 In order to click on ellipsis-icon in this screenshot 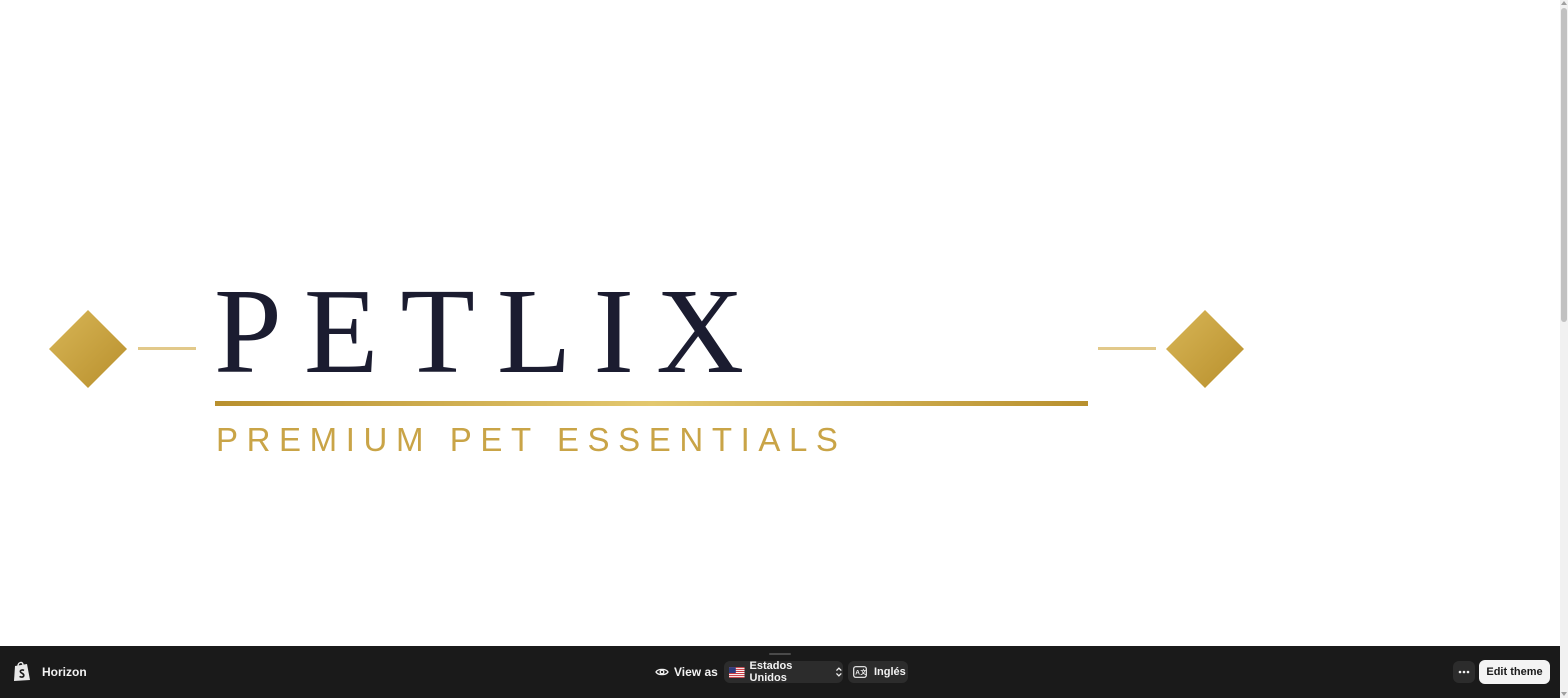, I will do `click(1464, 672)`.